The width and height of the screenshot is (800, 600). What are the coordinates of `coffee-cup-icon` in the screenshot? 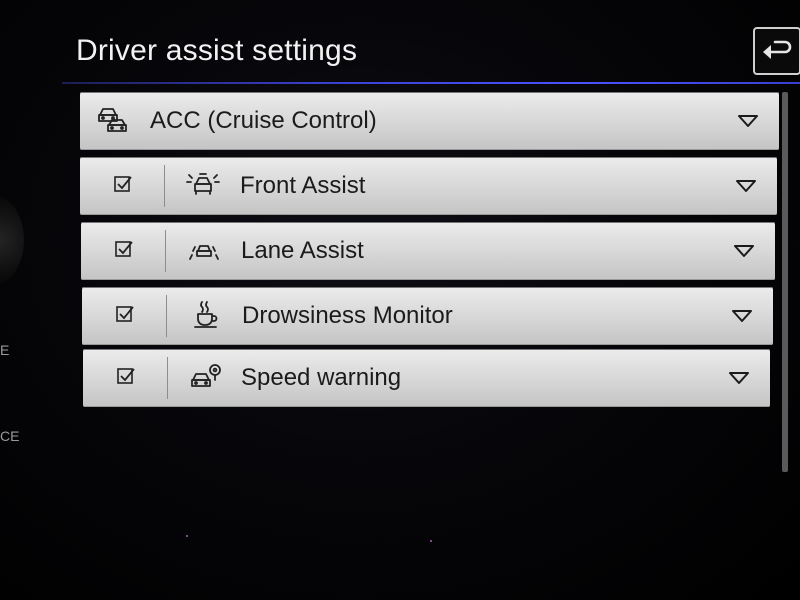 It's located at (206, 314).